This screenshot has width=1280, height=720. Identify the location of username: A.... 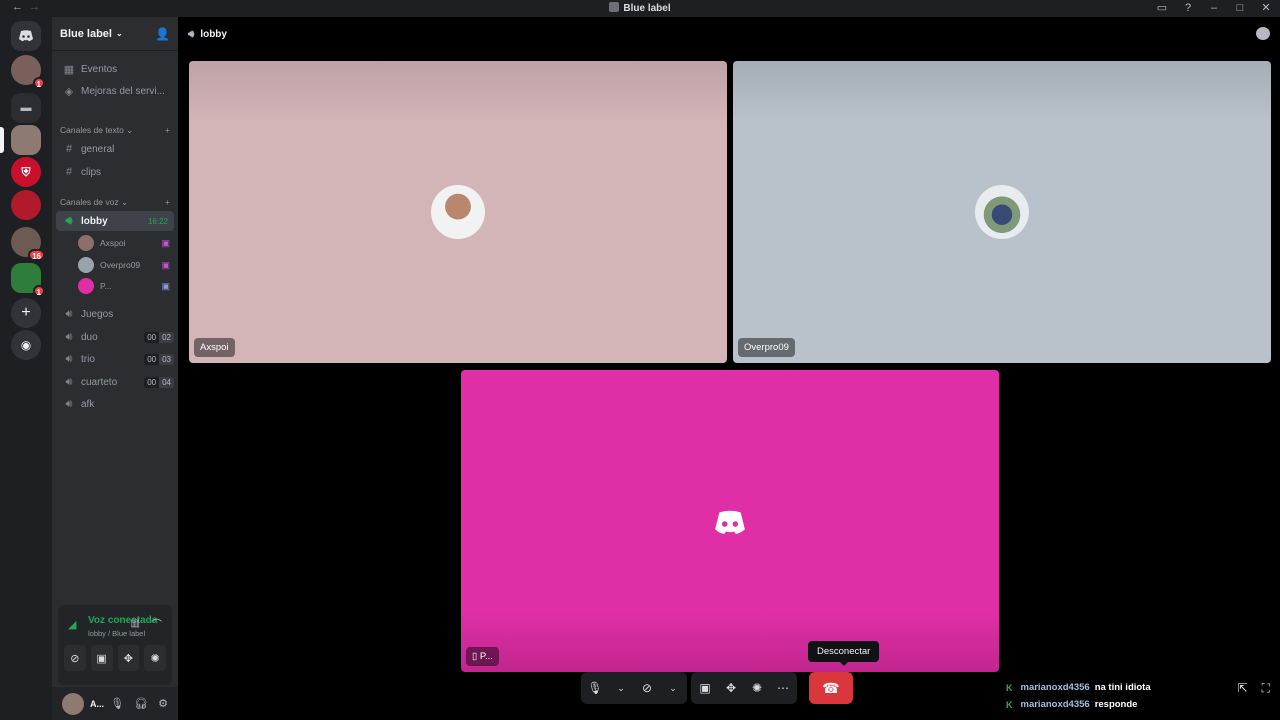
(97, 704).